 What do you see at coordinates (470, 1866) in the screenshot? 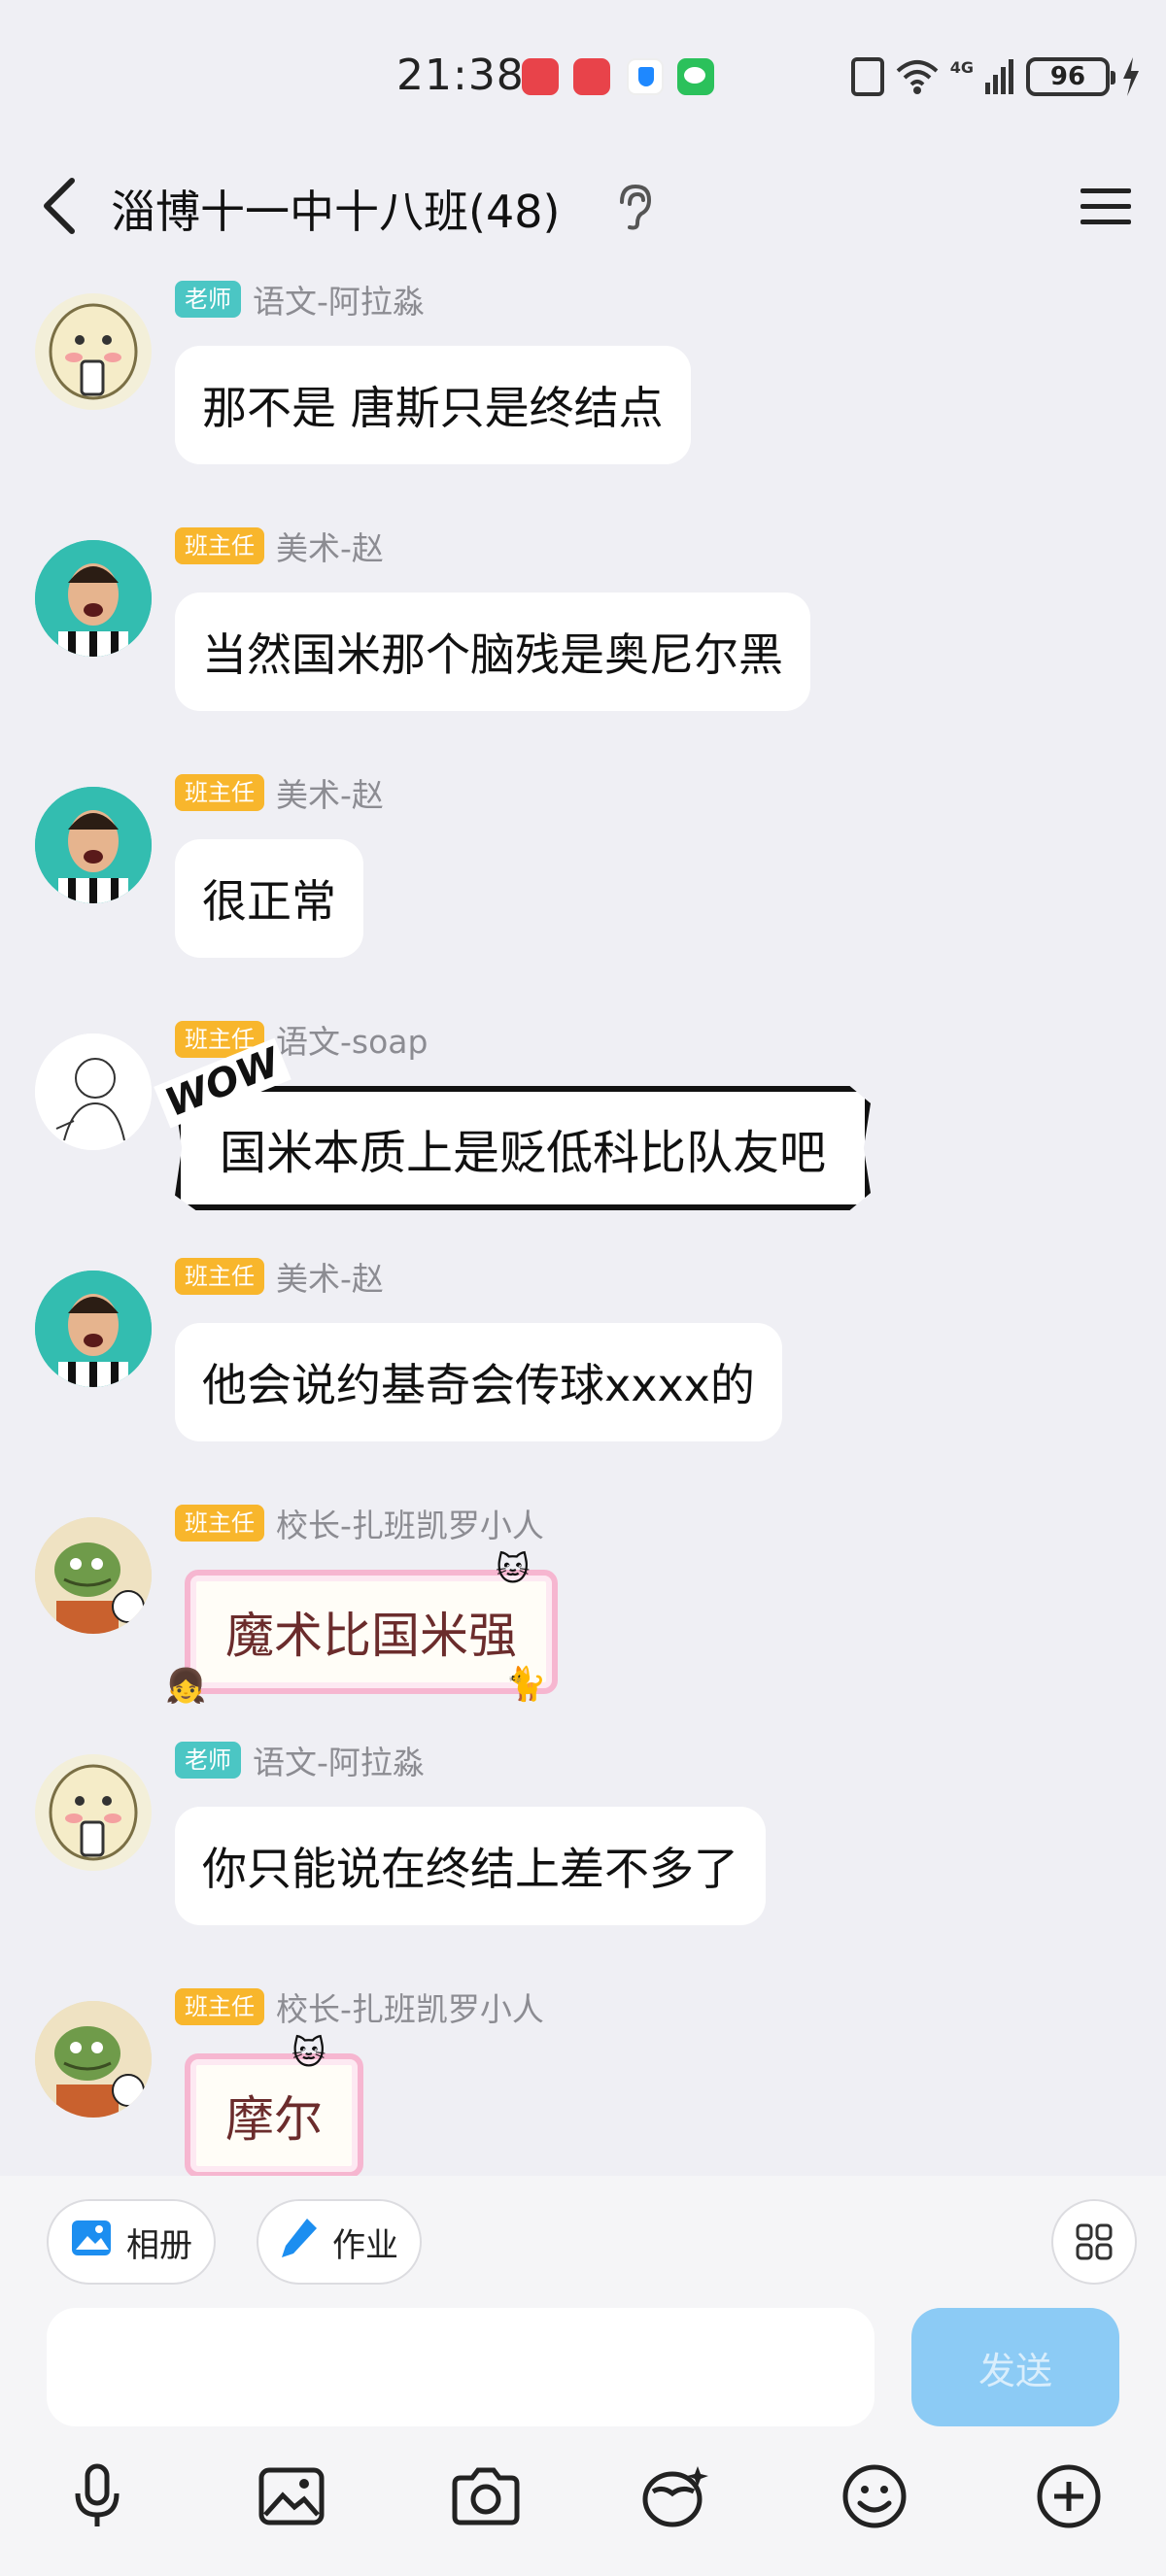
I see `message-bubble: 你只能说在终结上差不多了` at bounding box center [470, 1866].